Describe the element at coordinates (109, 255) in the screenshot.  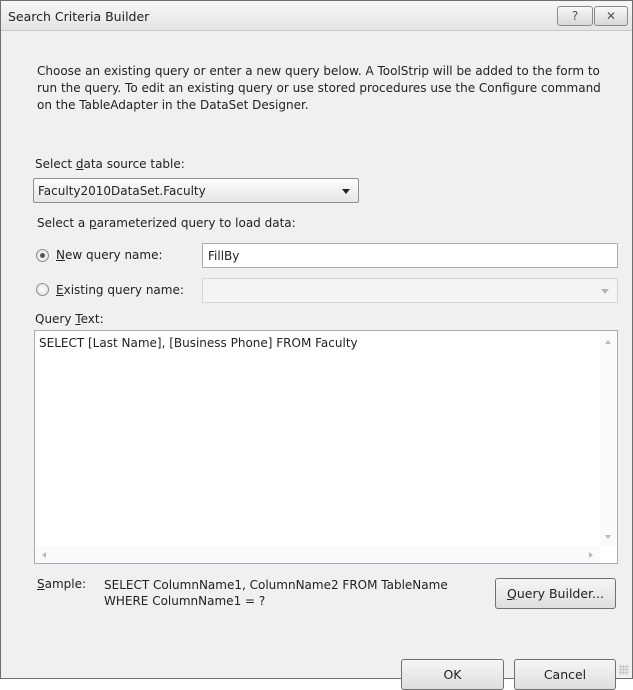
I see `new-query-label: New query name:` at that location.